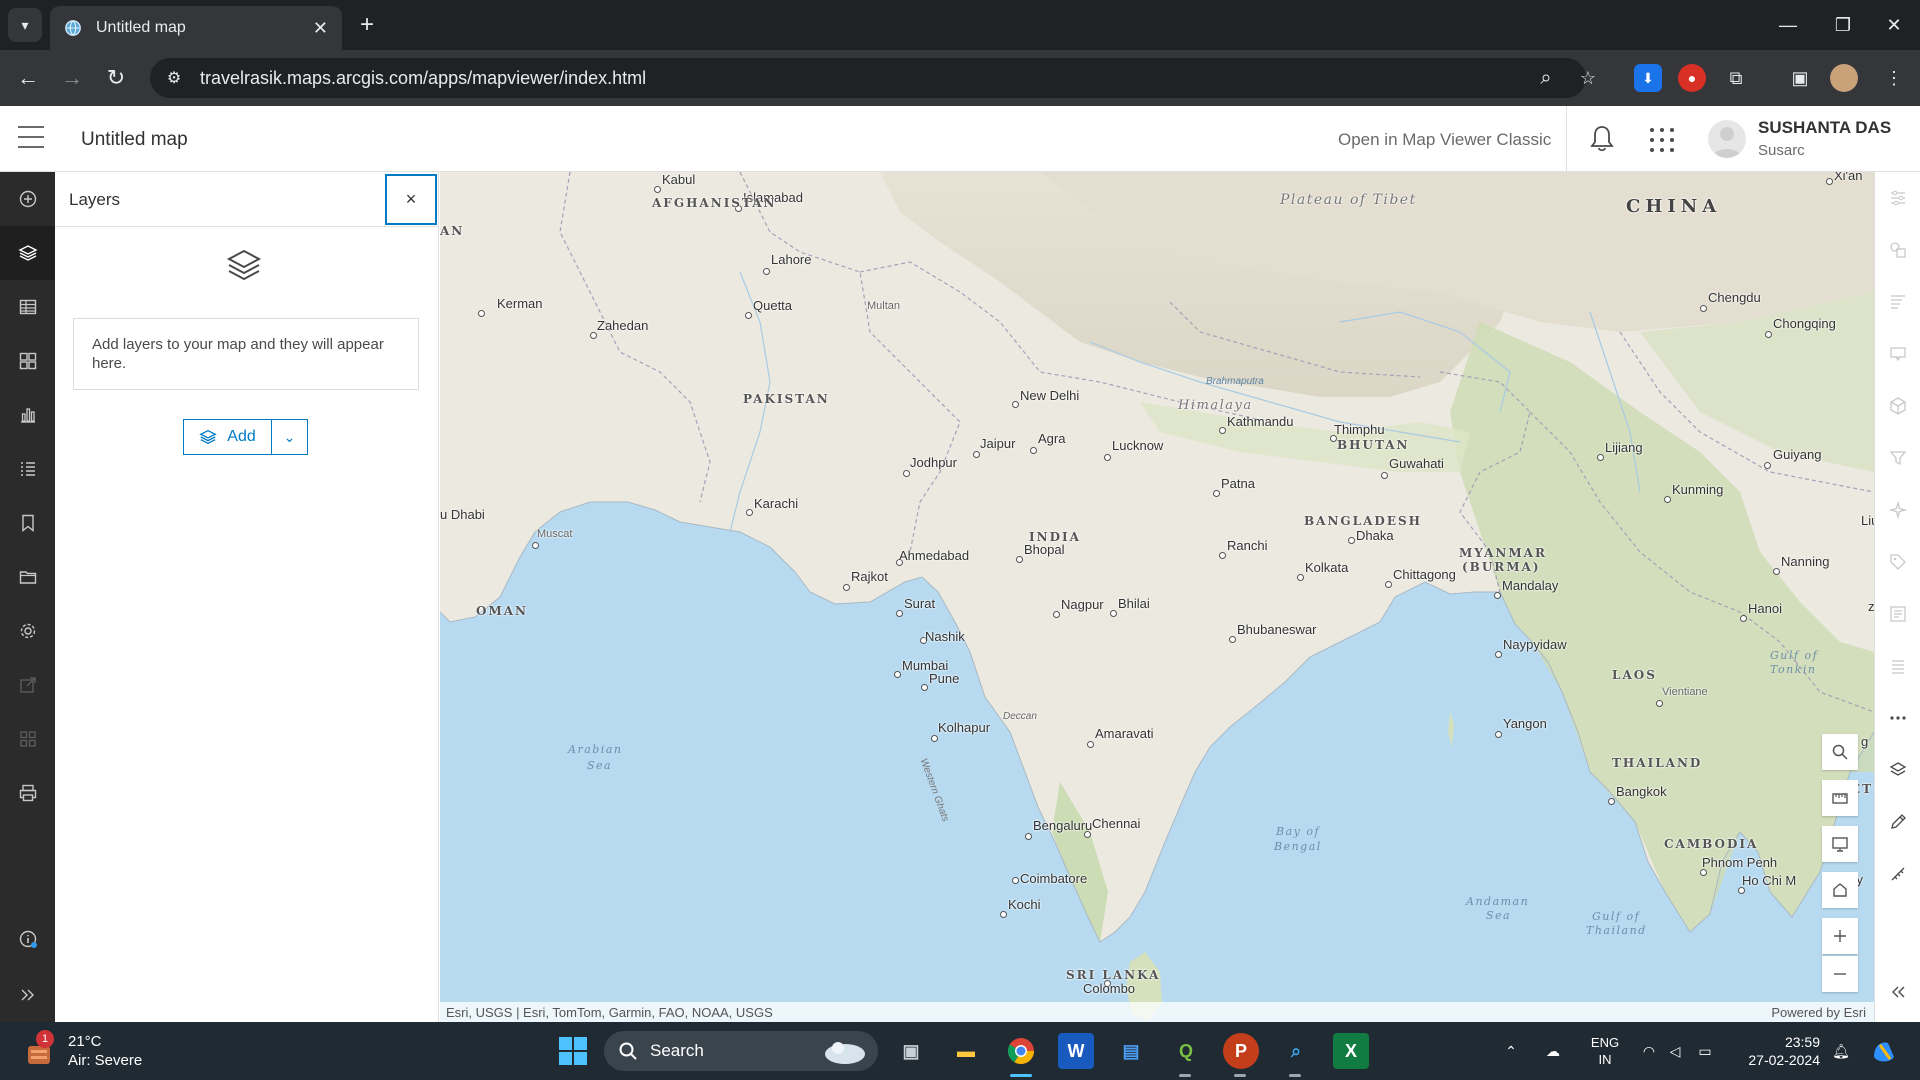 The image size is (1920, 1080). What do you see at coordinates (25, 25) in the screenshot?
I see `tab-search-button: ▾` at bounding box center [25, 25].